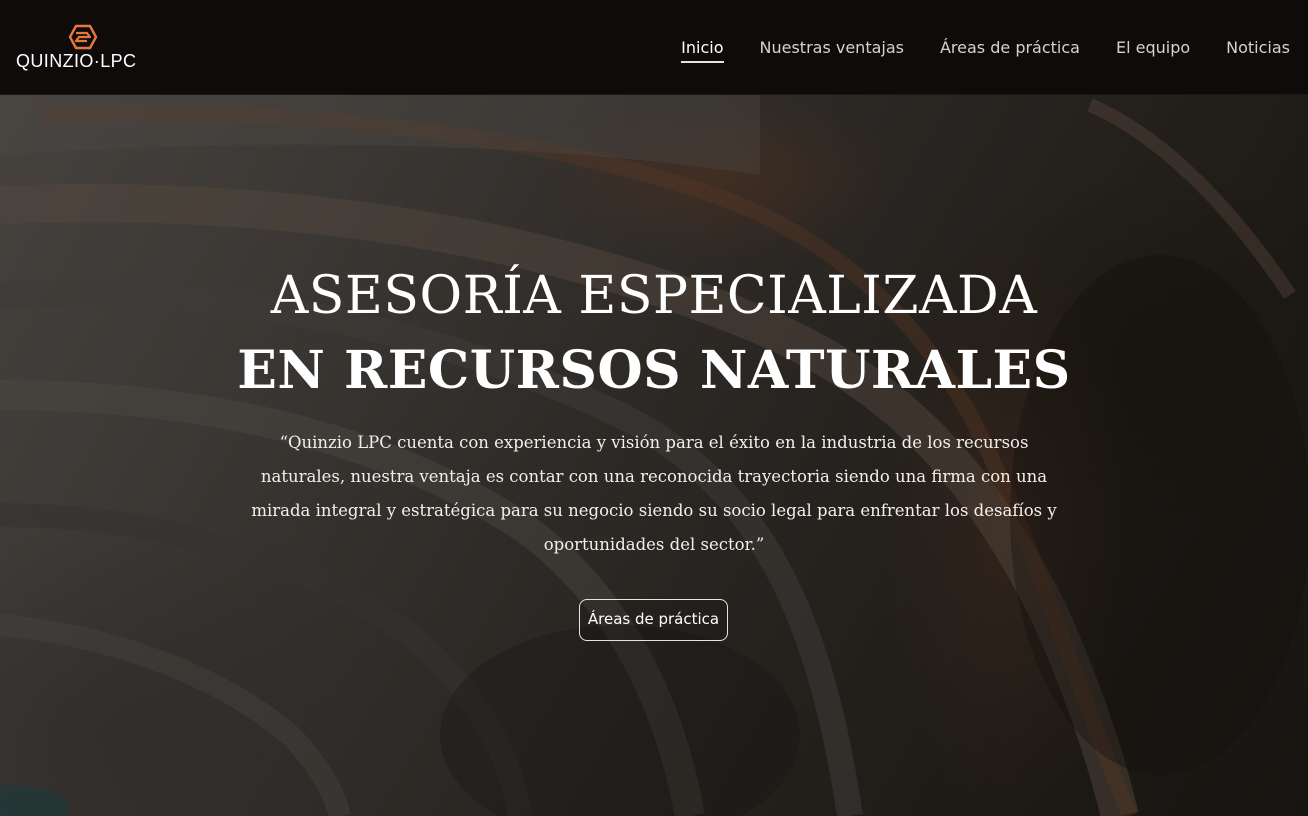  What do you see at coordinates (83, 37) in the screenshot?
I see `hexagon-logo-icon` at bounding box center [83, 37].